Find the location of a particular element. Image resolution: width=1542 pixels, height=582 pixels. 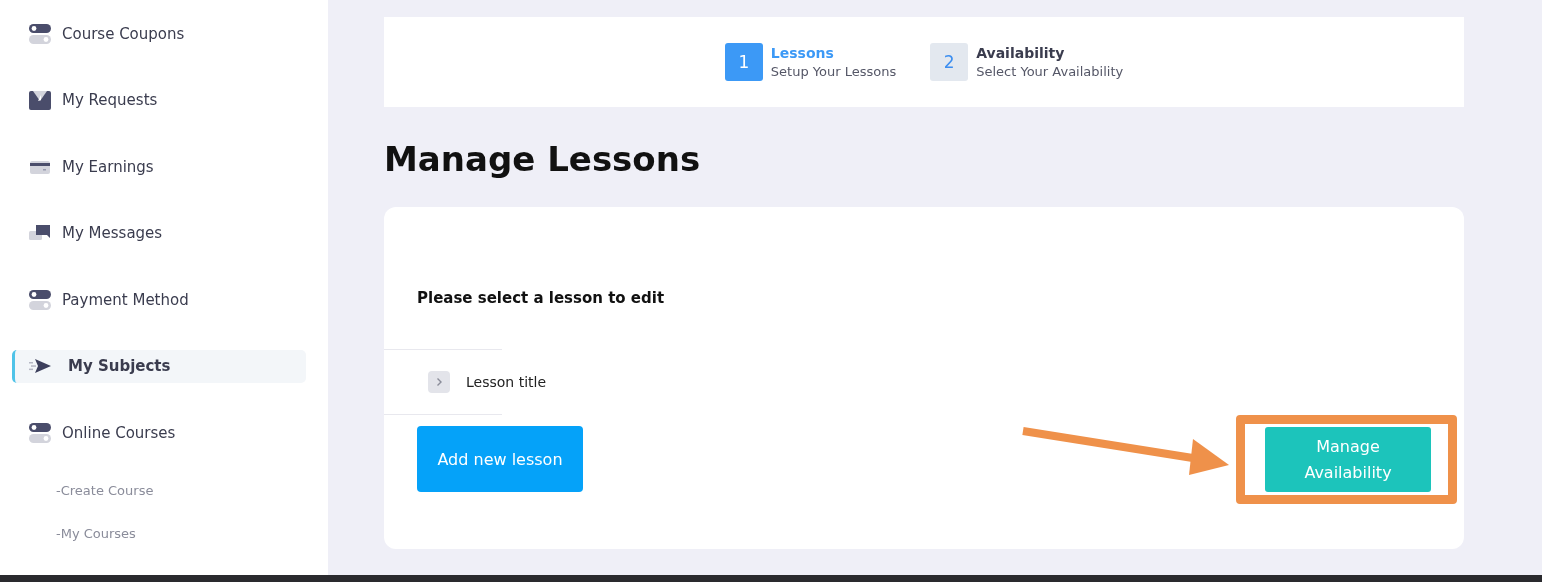

sidebar-item: My Messages is located at coordinates (159, 233).